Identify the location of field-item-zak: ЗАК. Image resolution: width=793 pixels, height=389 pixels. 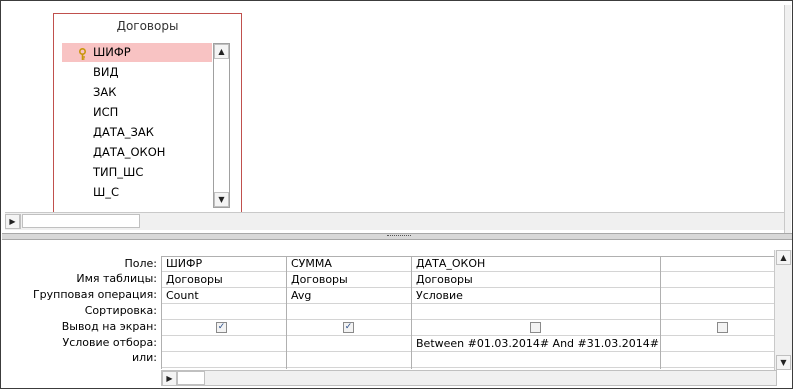
(137, 92).